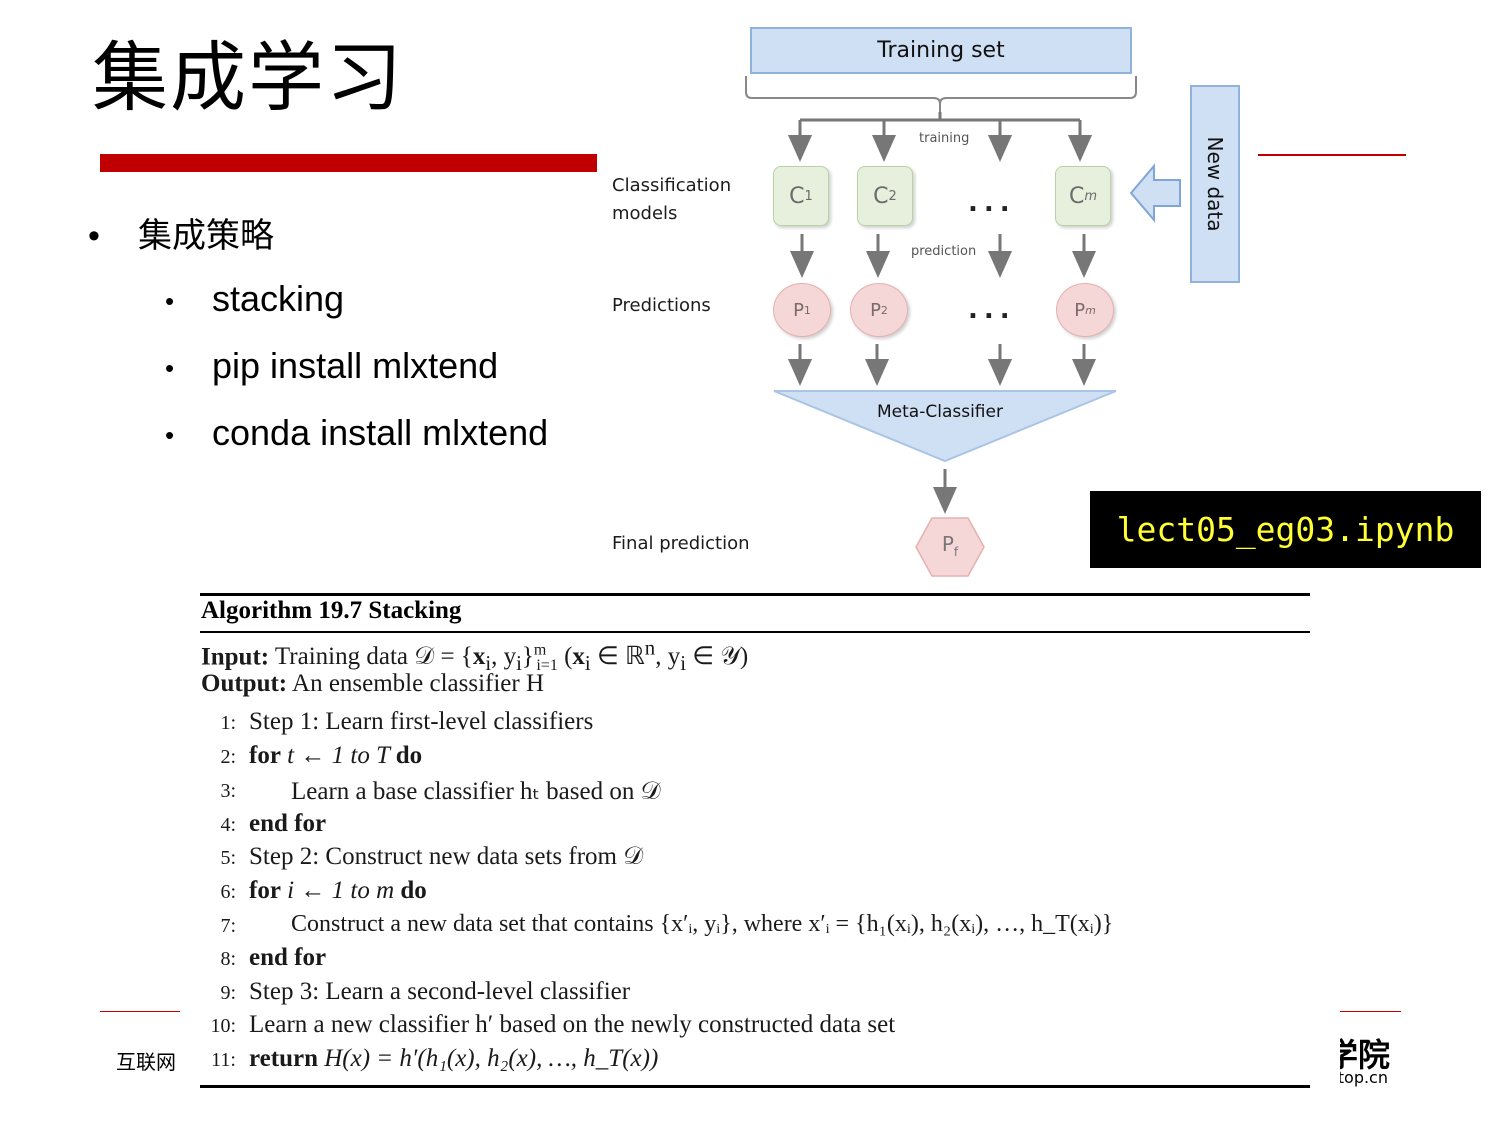  Describe the element at coordinates (941, 94) in the screenshot. I see `training-brace` at that location.